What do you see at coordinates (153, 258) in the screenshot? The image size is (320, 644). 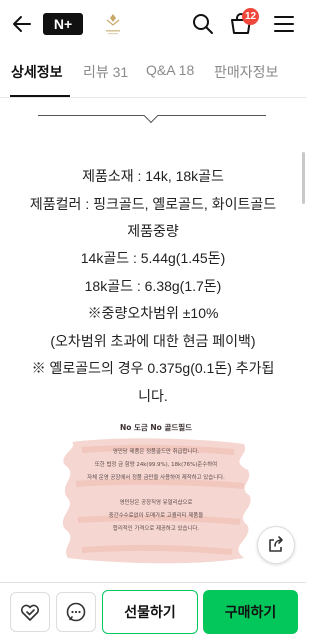 I see `spec-weight-14k: 14k골드 : 5.44g(1.45돈)` at bounding box center [153, 258].